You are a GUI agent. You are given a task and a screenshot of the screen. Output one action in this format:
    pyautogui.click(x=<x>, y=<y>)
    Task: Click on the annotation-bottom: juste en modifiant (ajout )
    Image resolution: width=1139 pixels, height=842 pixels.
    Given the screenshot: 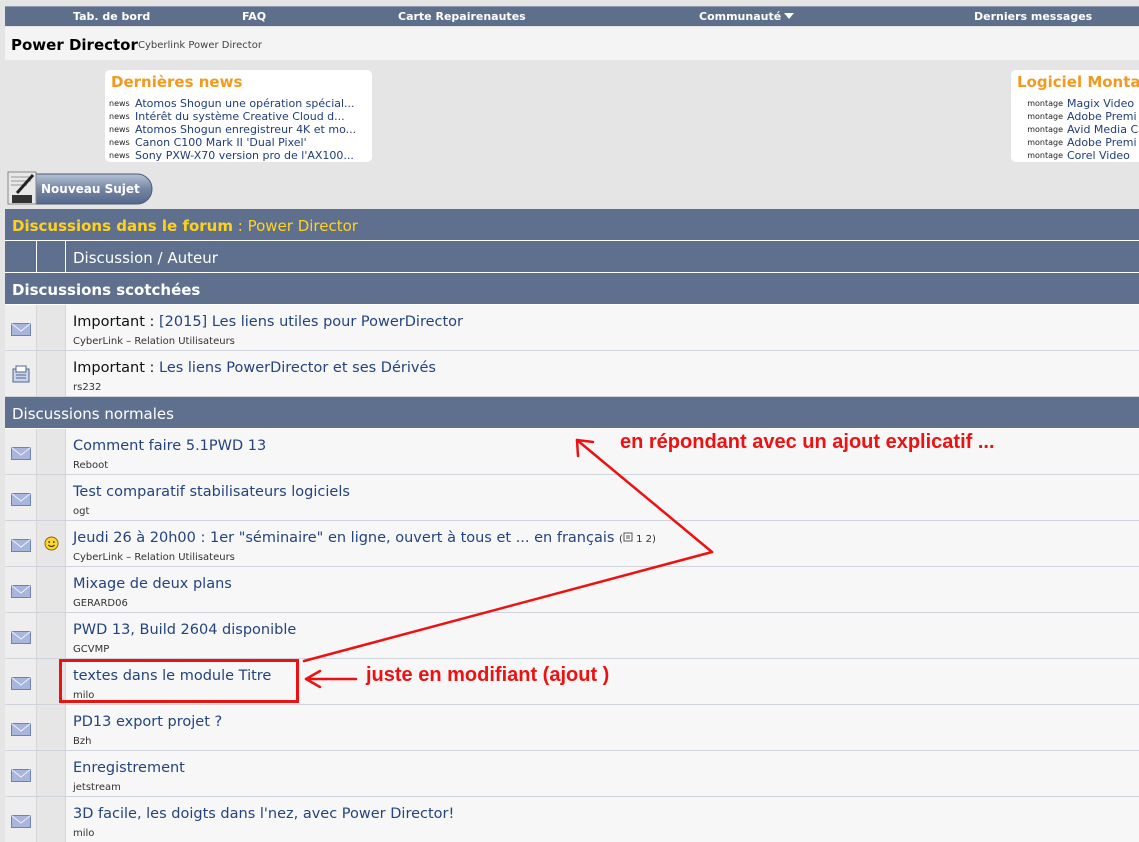 What is the action you would take?
    pyautogui.click(x=488, y=675)
    